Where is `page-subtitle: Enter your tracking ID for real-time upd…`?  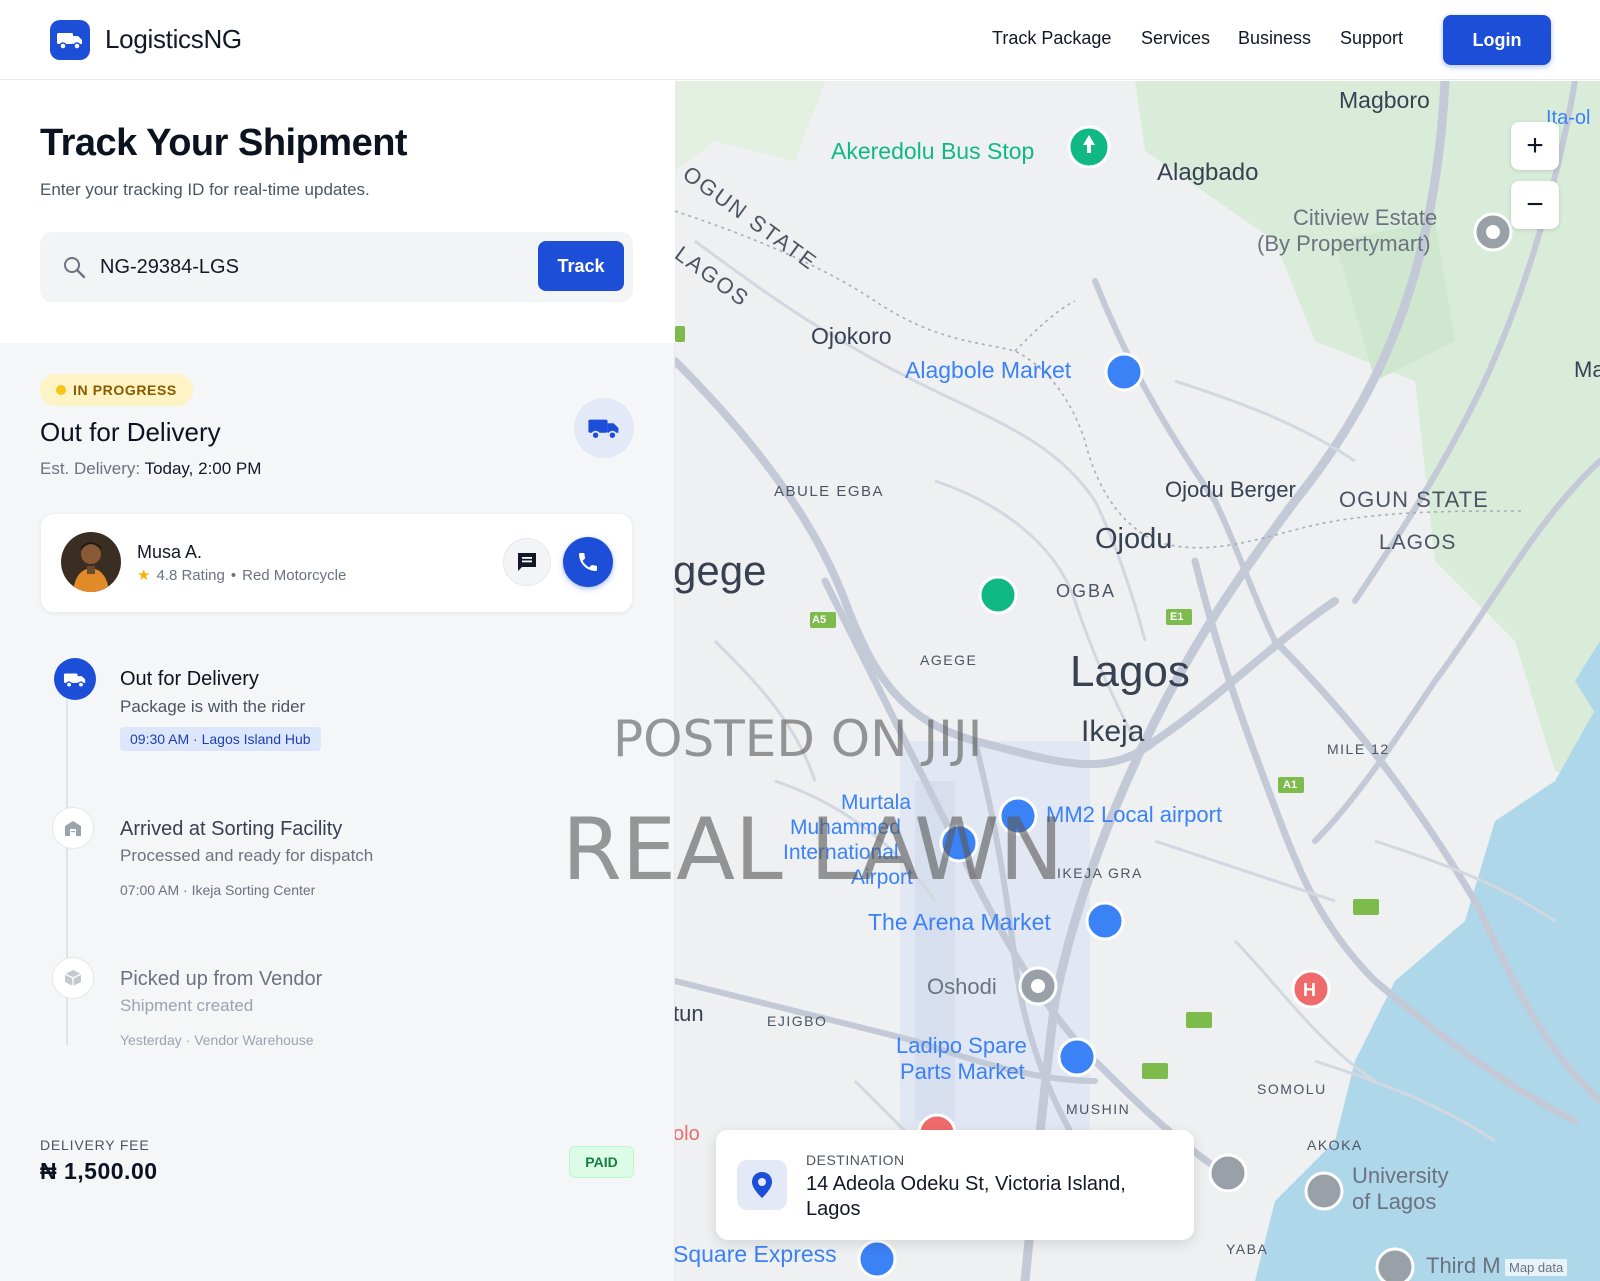 page-subtitle: Enter your tracking ID for real-time upd… is located at coordinates (205, 189).